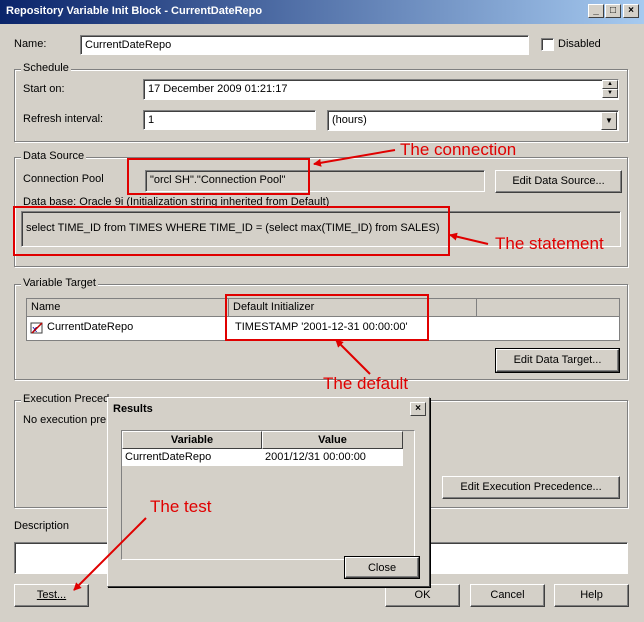  What do you see at coordinates (469, 238) in the screenshot?
I see `arrow-statement` at bounding box center [469, 238].